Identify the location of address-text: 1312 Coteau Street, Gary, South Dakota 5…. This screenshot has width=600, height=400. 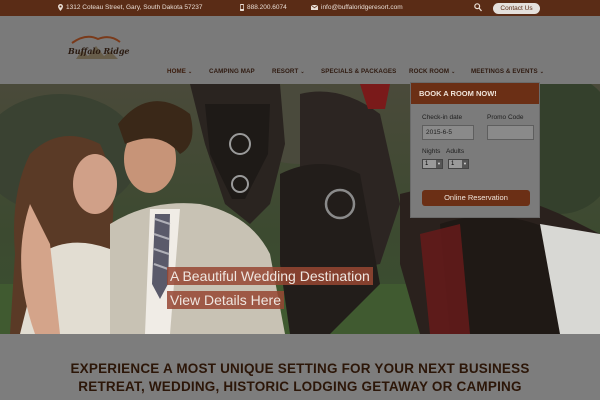
(134, 7).